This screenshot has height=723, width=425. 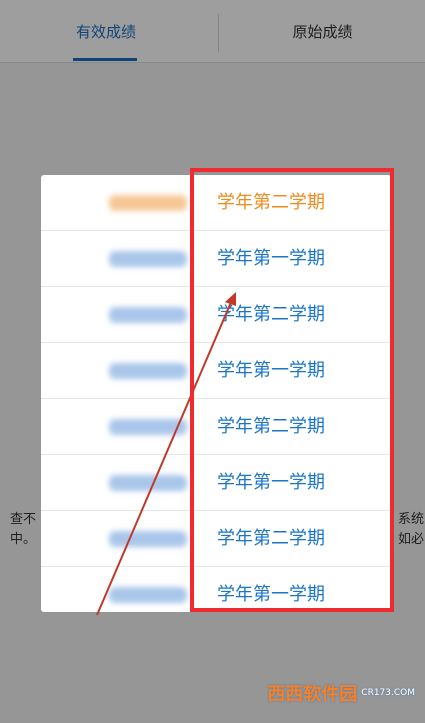 I want to click on watermark: 西西软件园 CR173.COM, so click(x=341, y=693).